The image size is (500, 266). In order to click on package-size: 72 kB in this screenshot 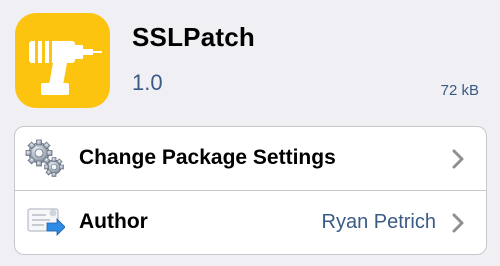, I will do `click(459, 90)`.